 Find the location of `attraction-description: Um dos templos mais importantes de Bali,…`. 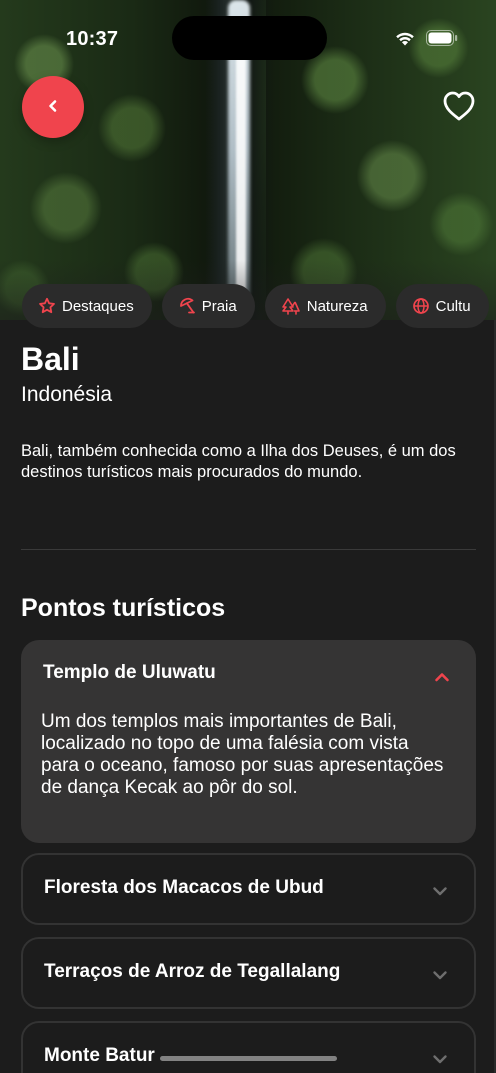

attraction-description: Um dos templos mais importantes de Bali,… is located at coordinates (242, 754).